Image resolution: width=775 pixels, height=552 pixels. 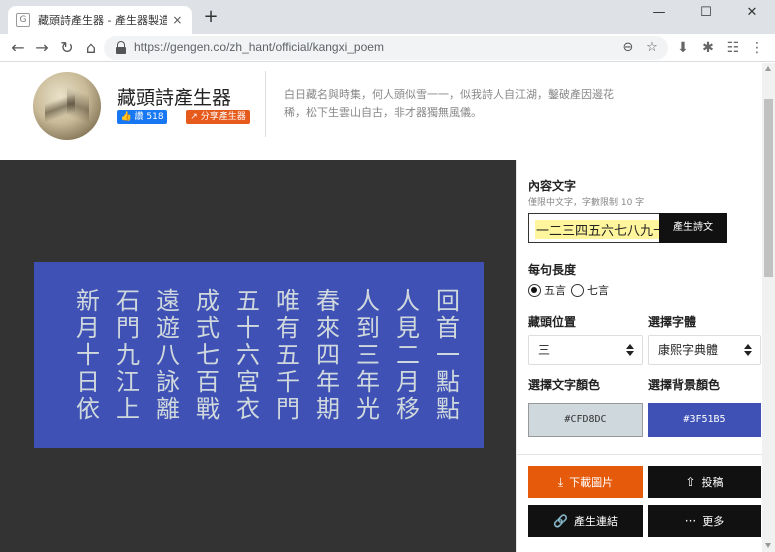 I want to click on poem-char: 到, so click(x=368, y=328).